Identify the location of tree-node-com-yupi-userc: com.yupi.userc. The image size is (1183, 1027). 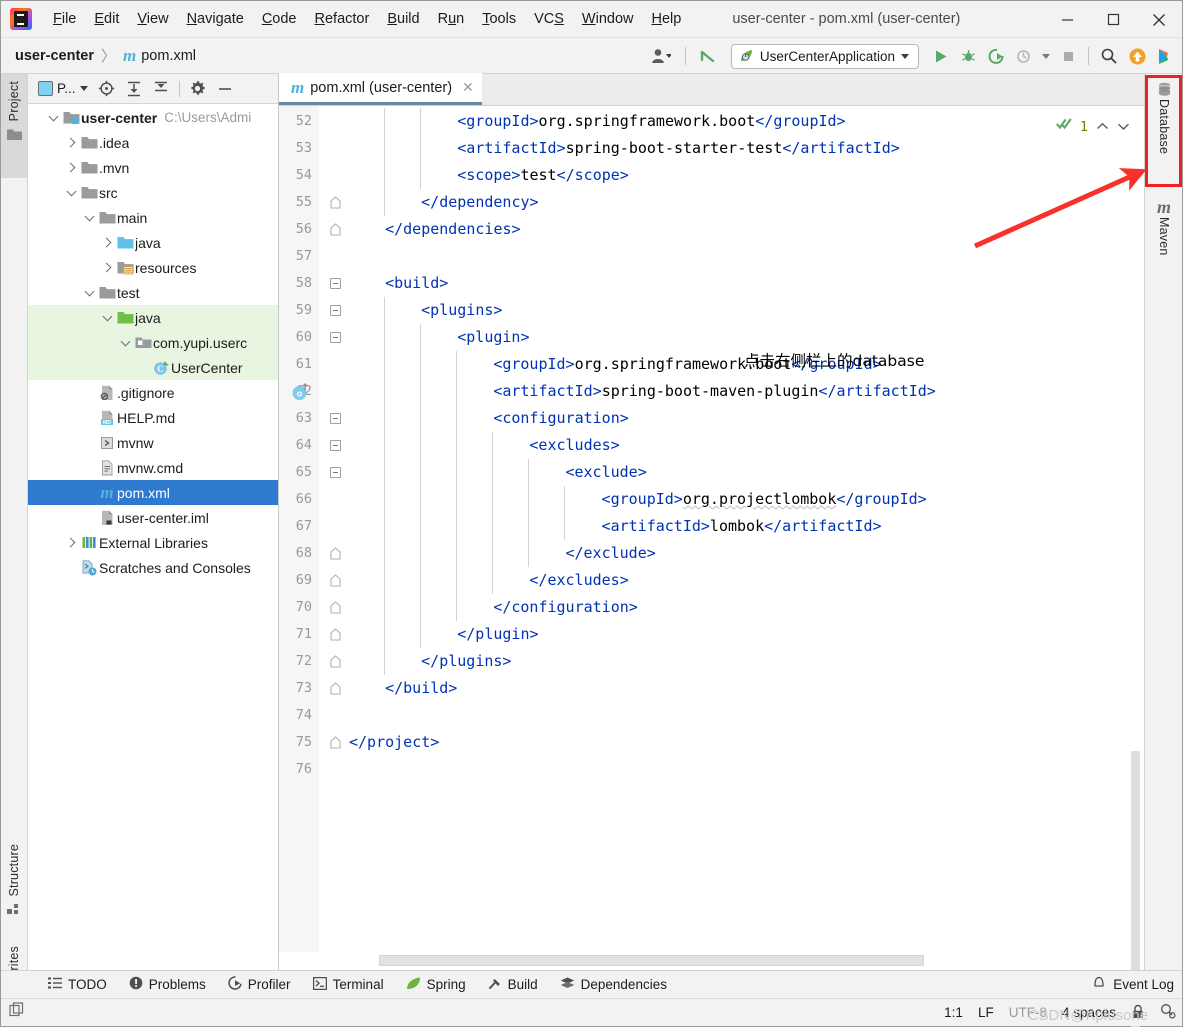
(153, 342).